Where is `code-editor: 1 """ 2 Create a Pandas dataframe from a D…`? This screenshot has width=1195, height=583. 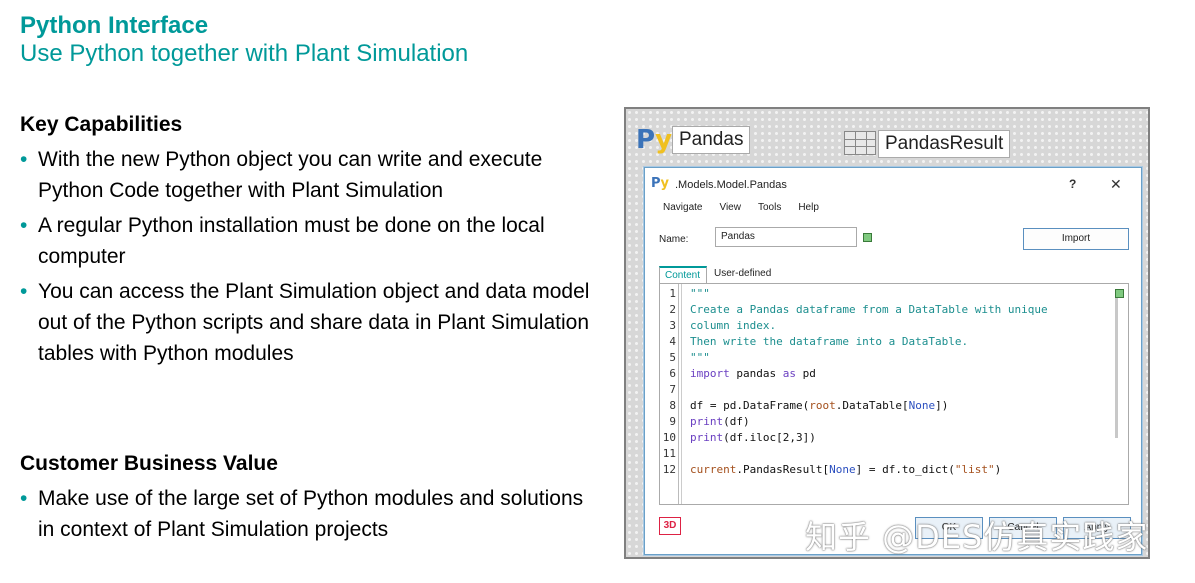
code-editor: 1 """ 2 Create a Pandas dataframe from a D… is located at coordinates (894, 394).